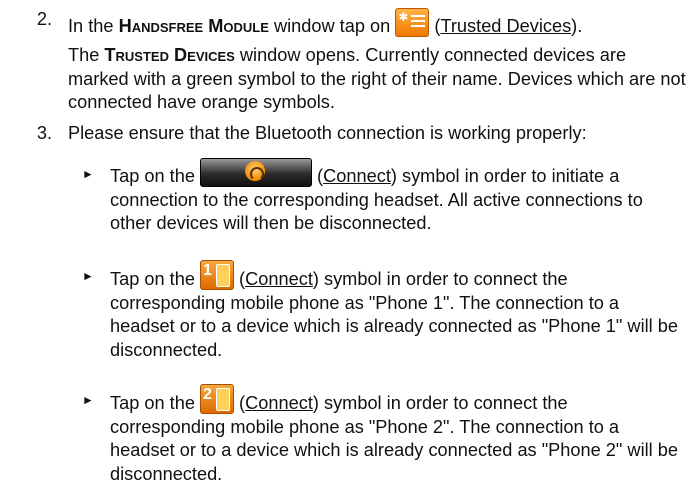  What do you see at coordinates (217, 275) in the screenshot?
I see `connect-phone1-icon: 1` at bounding box center [217, 275].